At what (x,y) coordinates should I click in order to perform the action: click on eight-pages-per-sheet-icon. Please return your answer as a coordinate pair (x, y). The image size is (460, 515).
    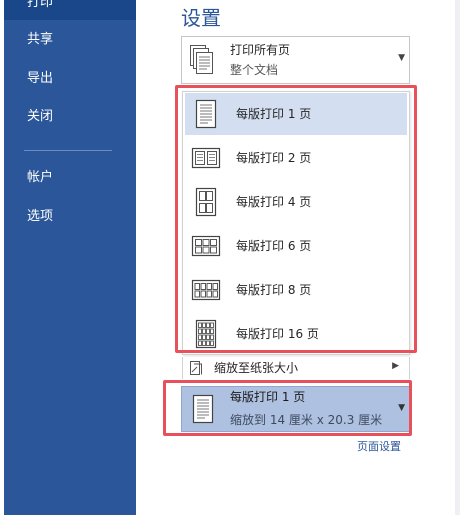
    Looking at the image, I should click on (206, 292).